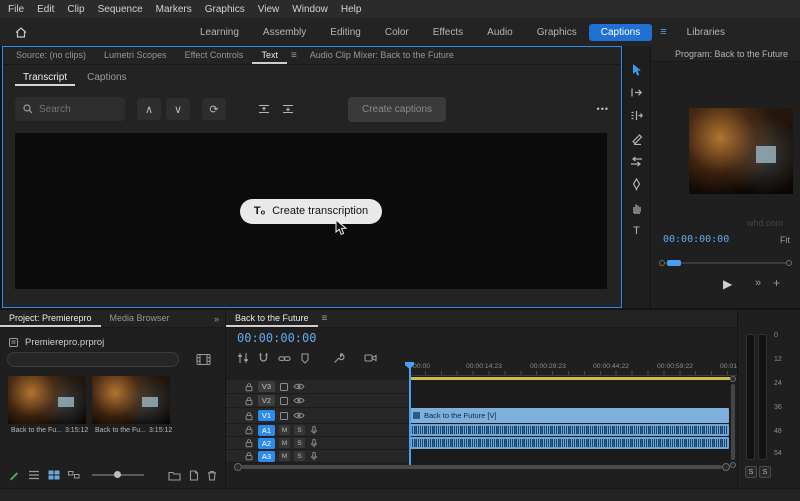  What do you see at coordinates (269, 9) in the screenshot?
I see `menu-view: View` at bounding box center [269, 9].